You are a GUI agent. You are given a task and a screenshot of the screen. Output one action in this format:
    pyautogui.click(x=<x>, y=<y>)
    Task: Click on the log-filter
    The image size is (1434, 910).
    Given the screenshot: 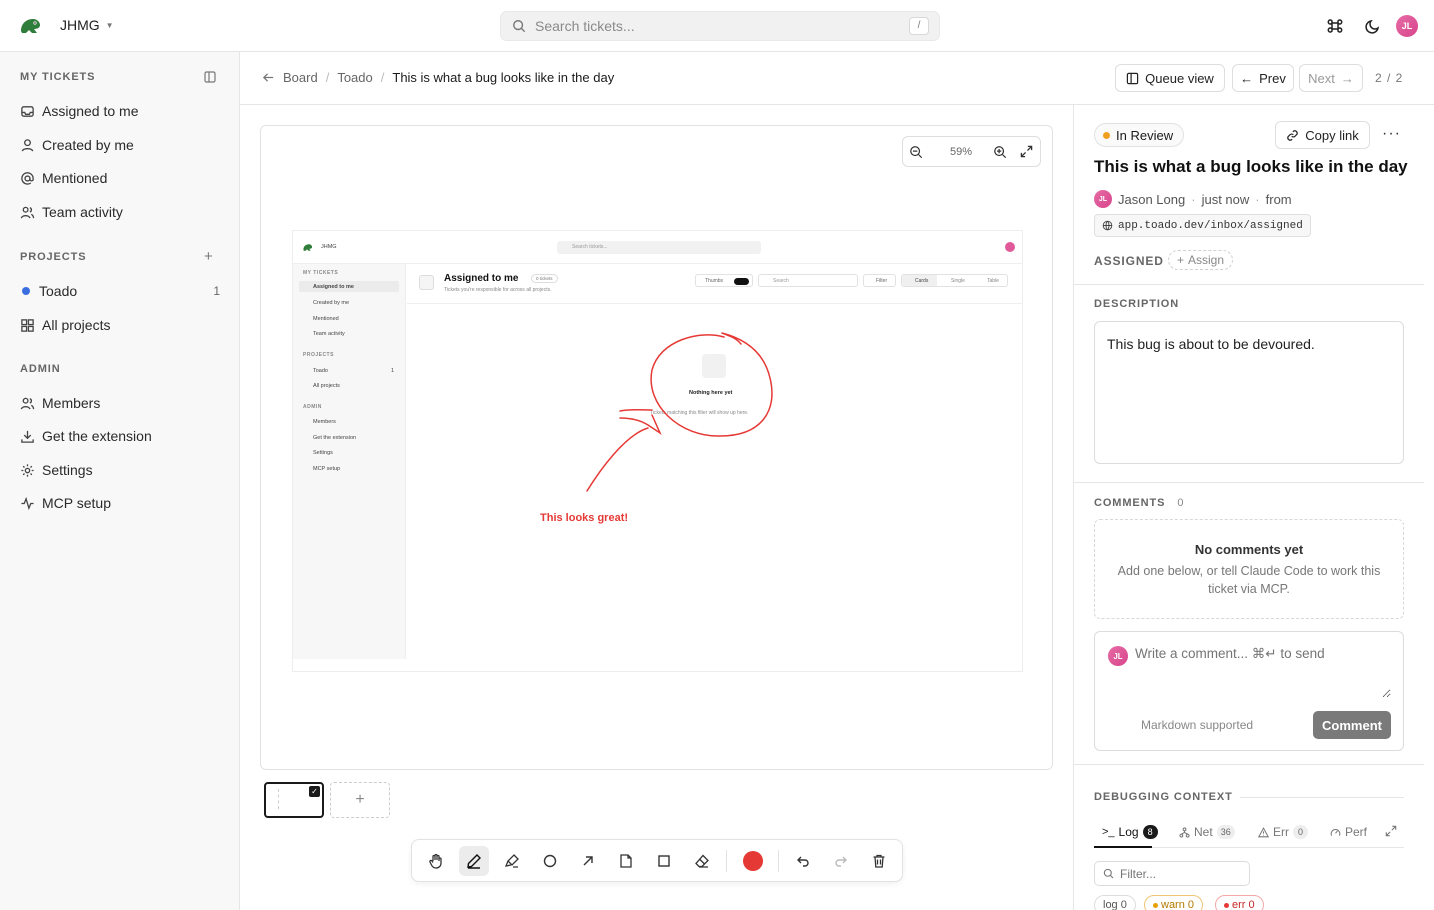 What is the action you would take?
    pyautogui.click(x=1172, y=873)
    